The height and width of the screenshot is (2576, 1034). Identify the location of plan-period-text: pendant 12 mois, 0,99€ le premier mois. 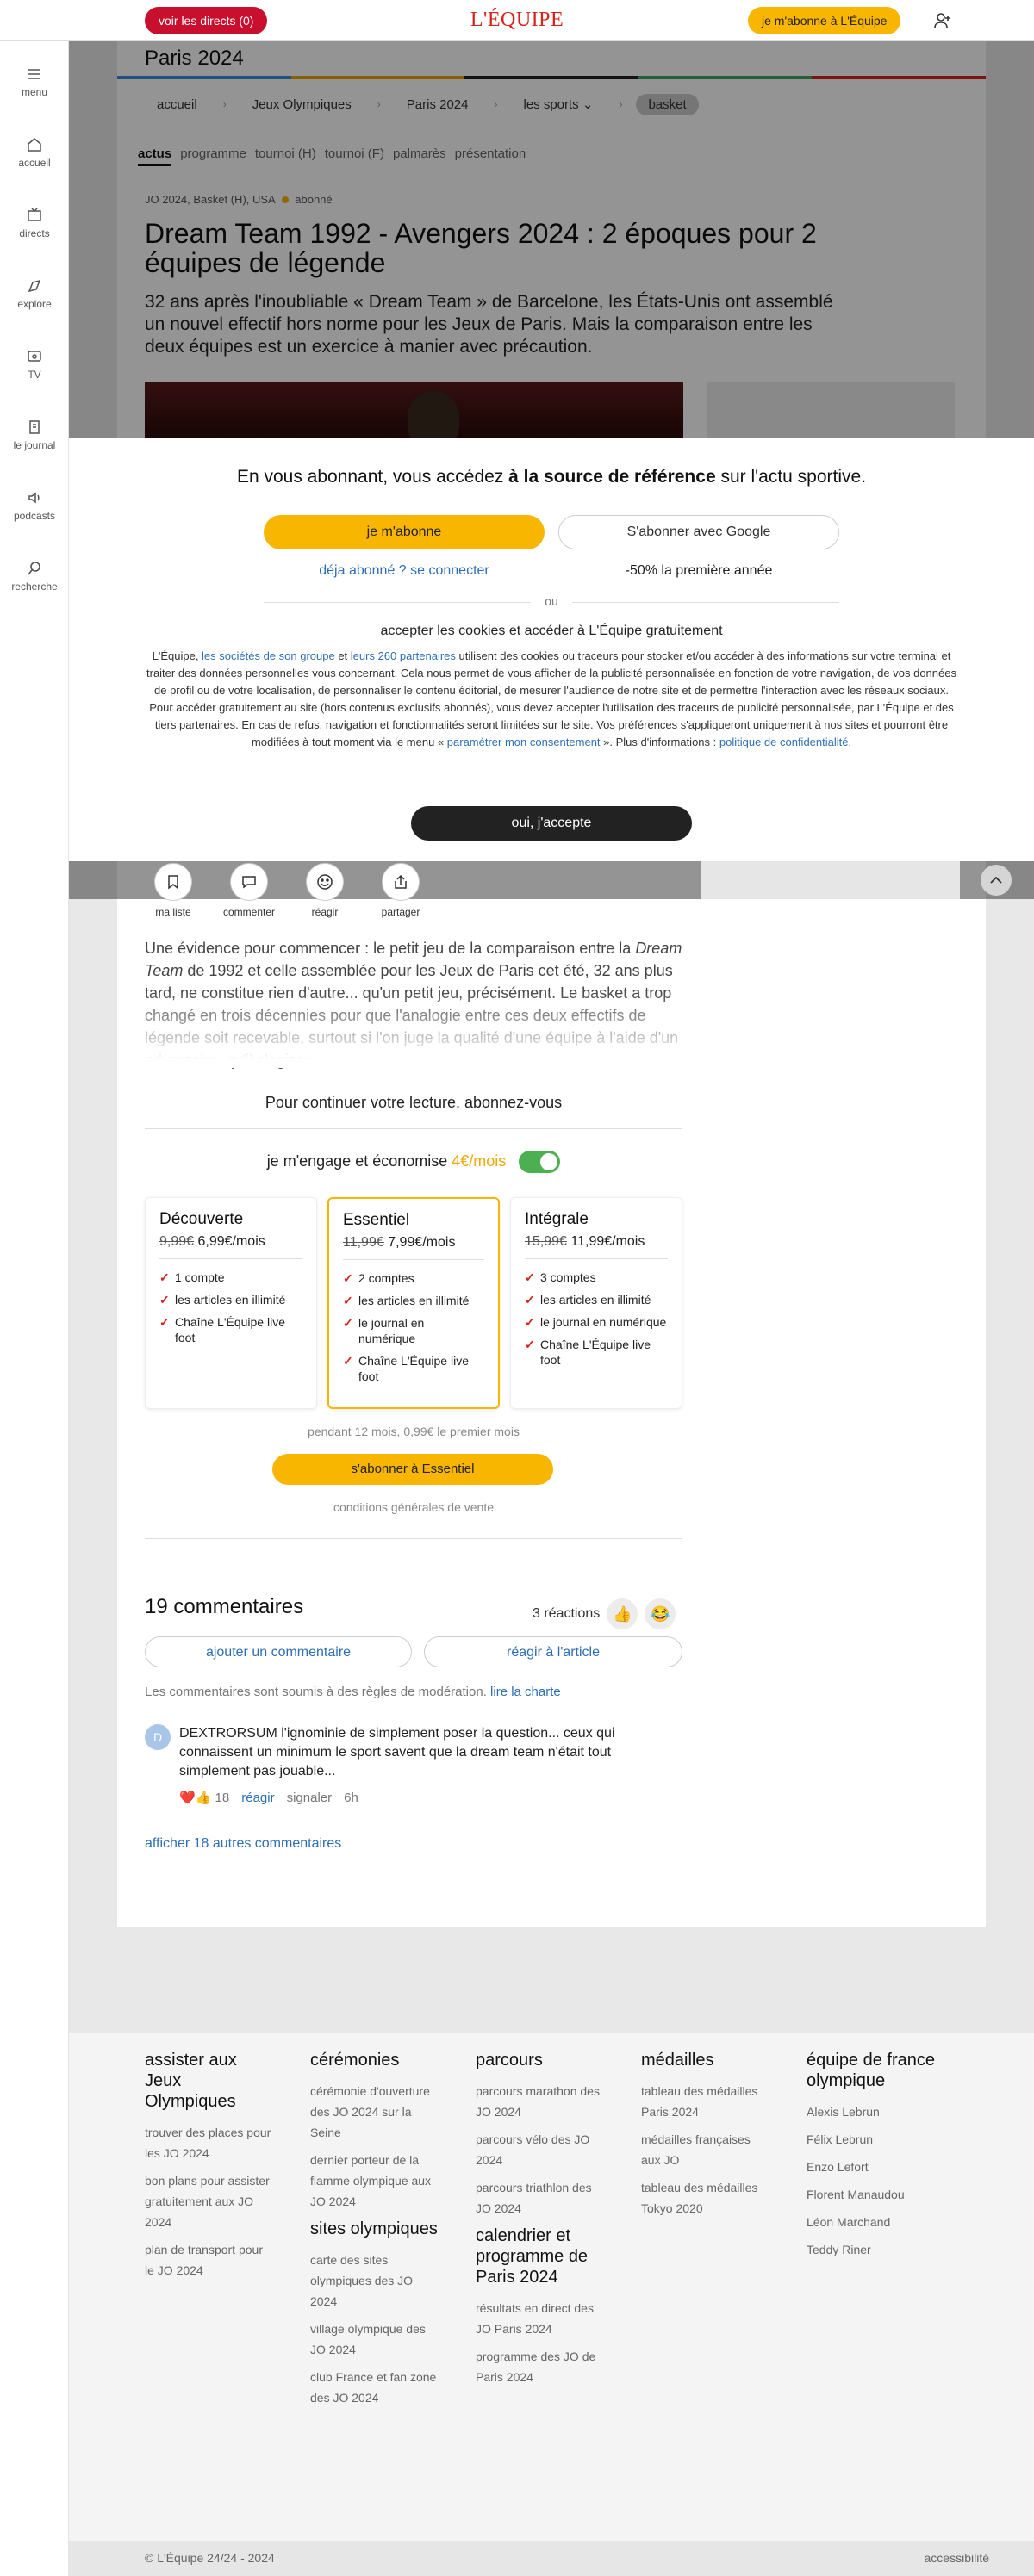
(414, 1431).